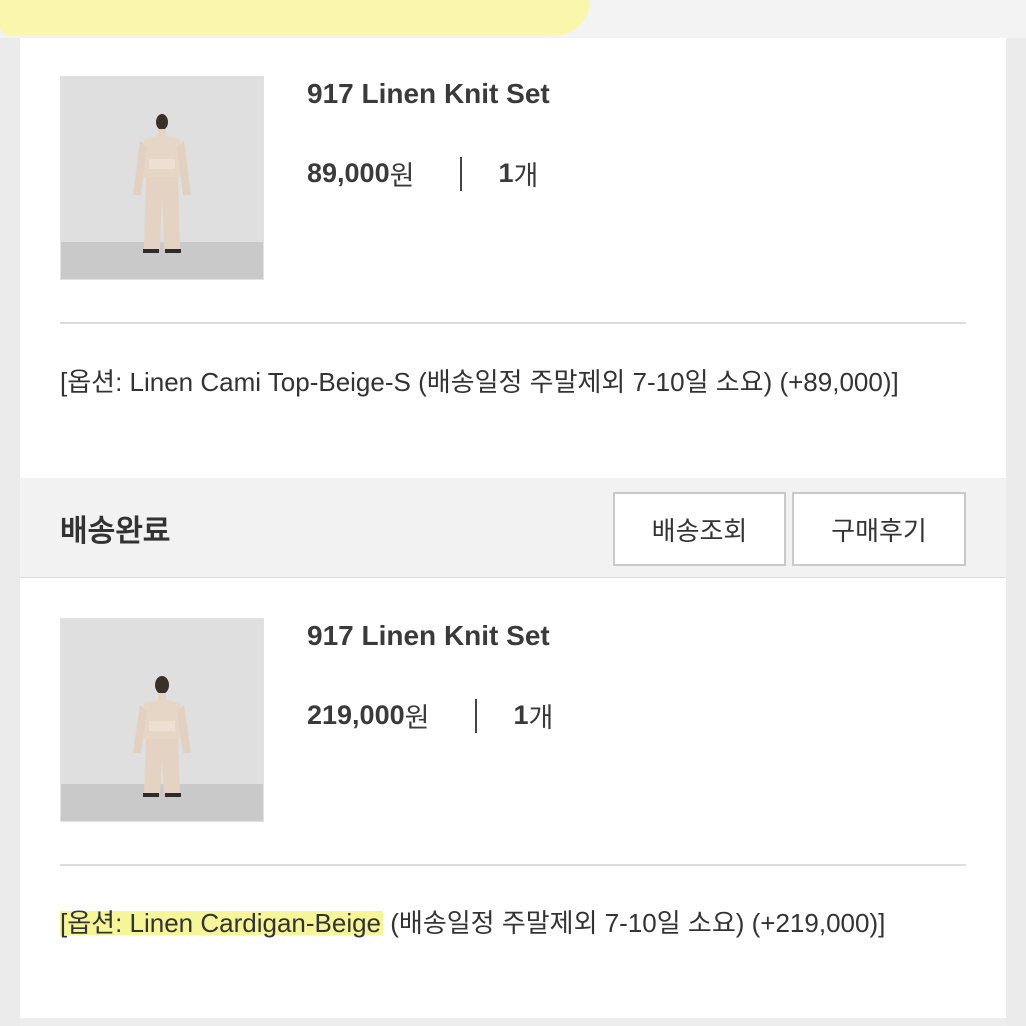 This screenshot has width=1026, height=1026. I want to click on option-details: (배송일정 주말제외 7-10일 소요) (+89,000)], so click(654, 382).